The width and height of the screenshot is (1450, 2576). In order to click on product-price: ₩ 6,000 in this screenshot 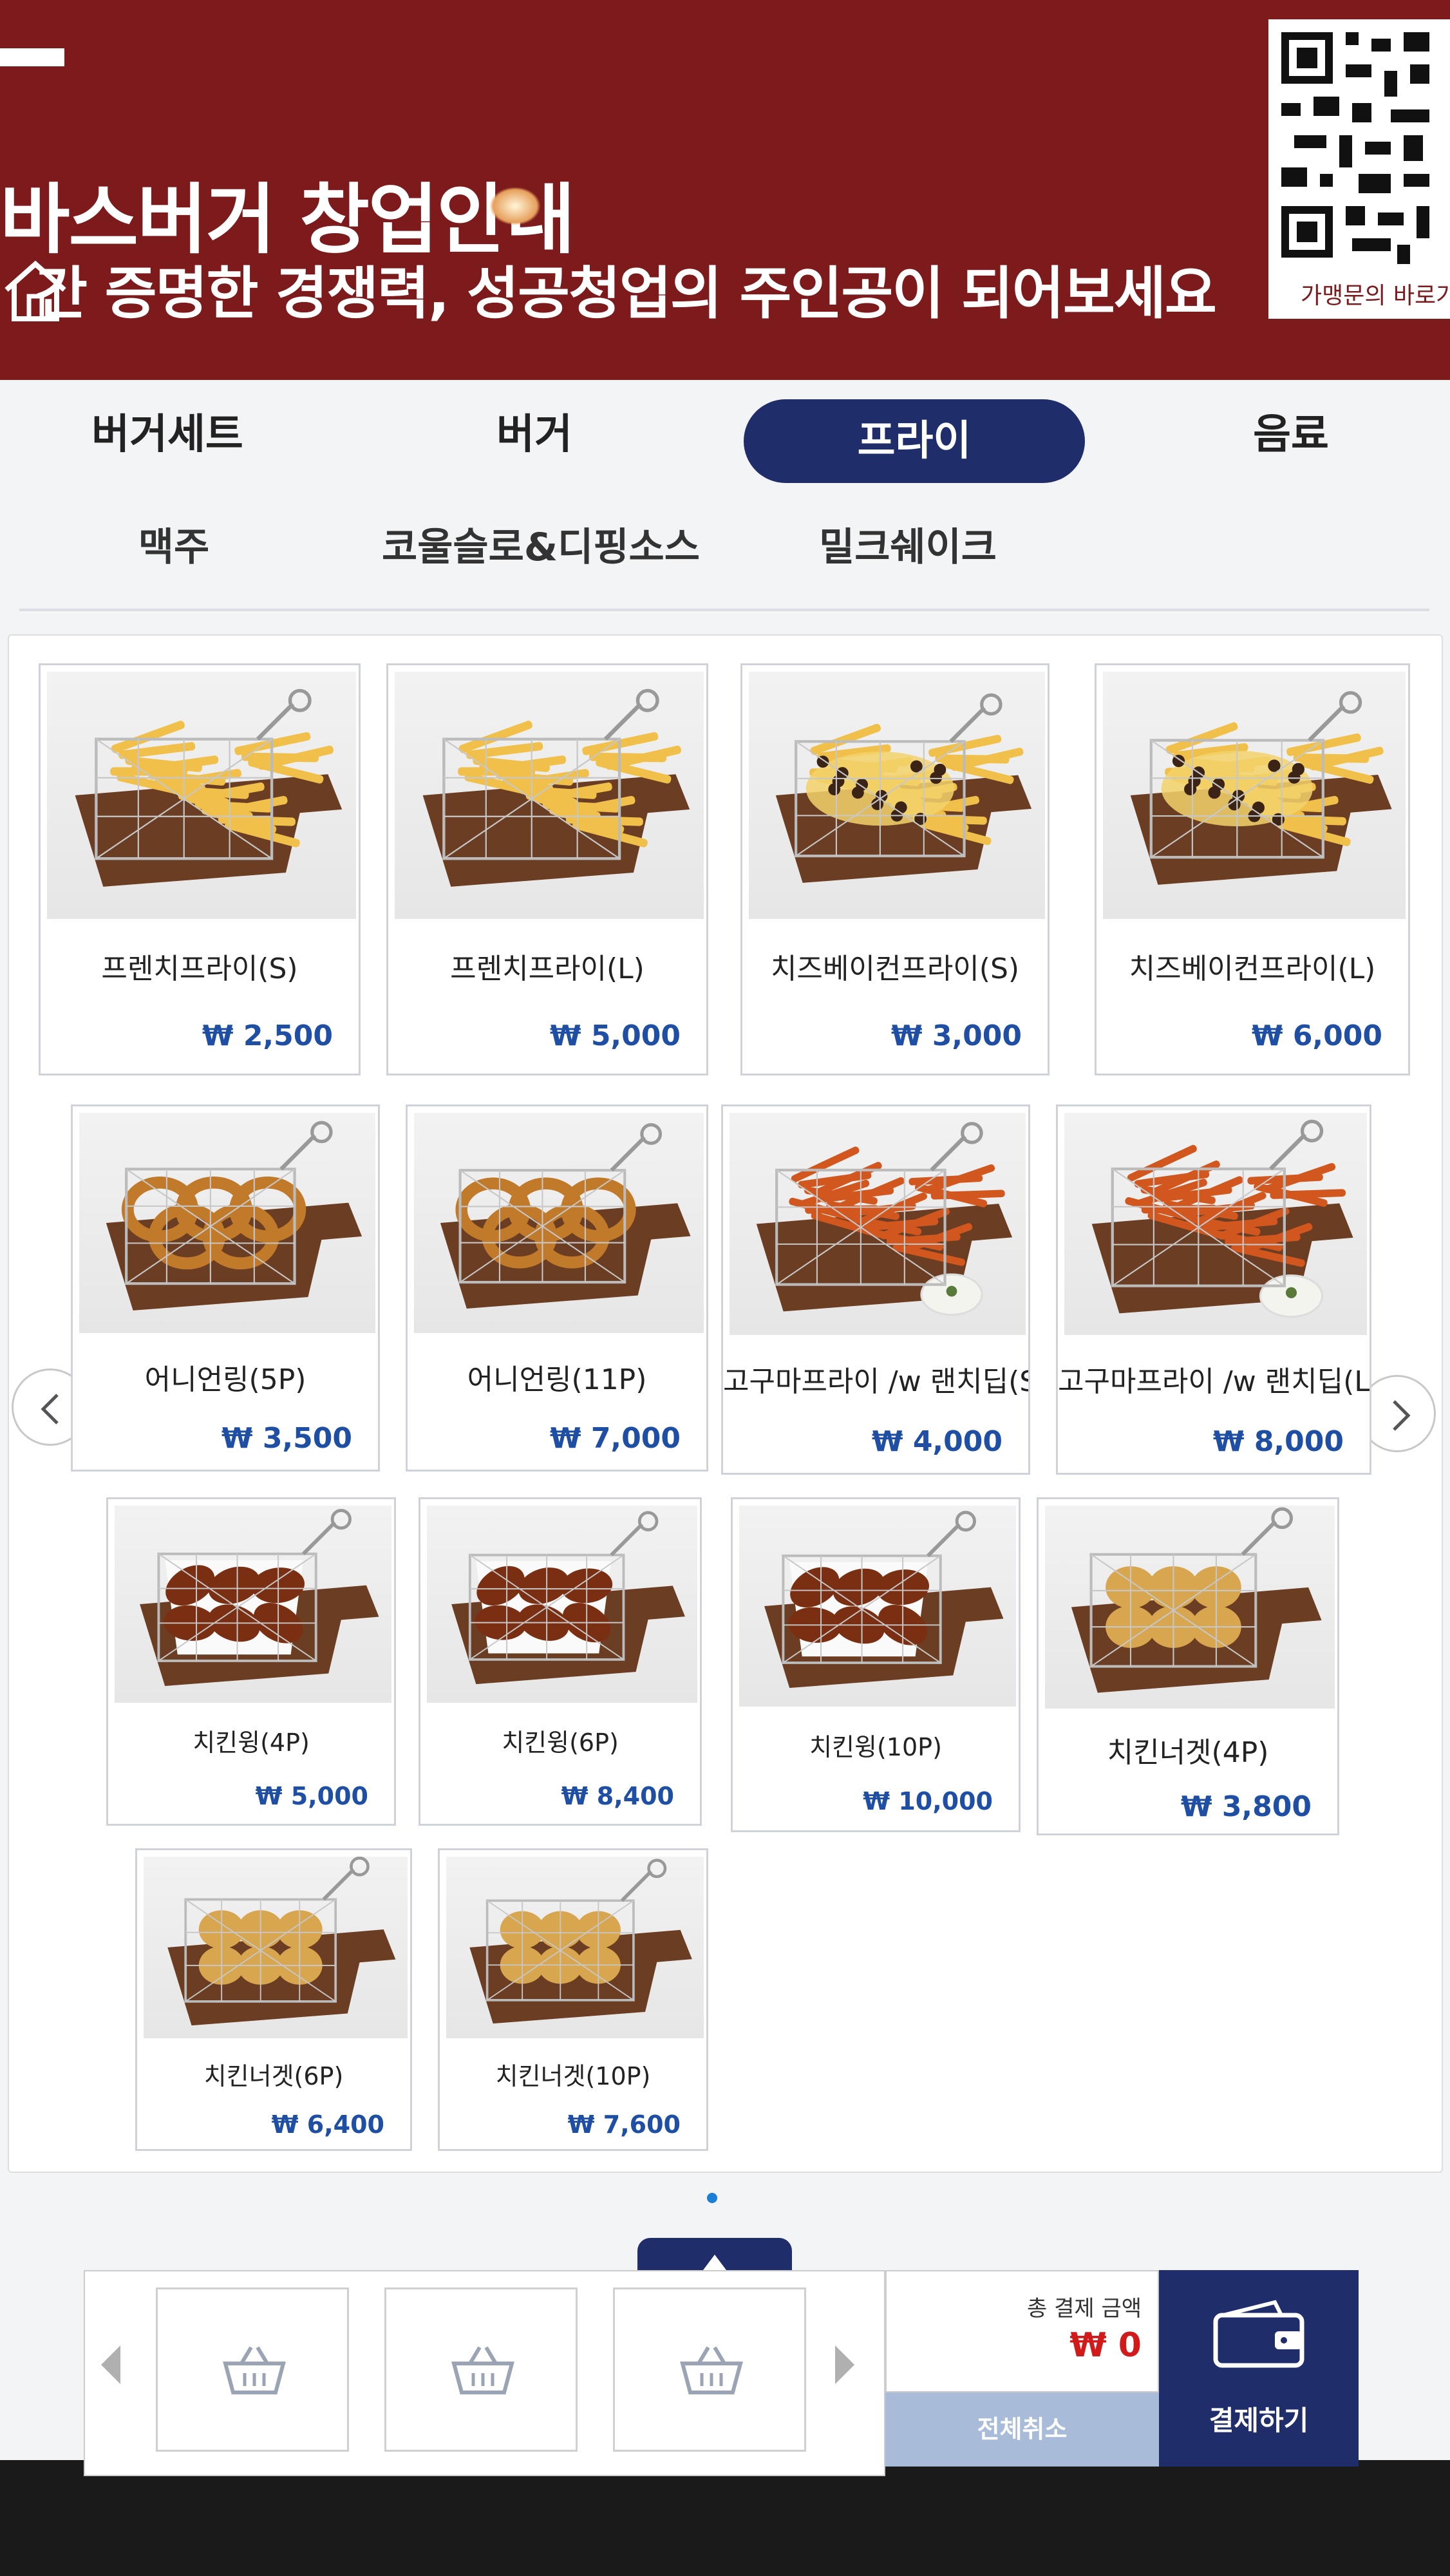, I will do `click(1316, 1035)`.